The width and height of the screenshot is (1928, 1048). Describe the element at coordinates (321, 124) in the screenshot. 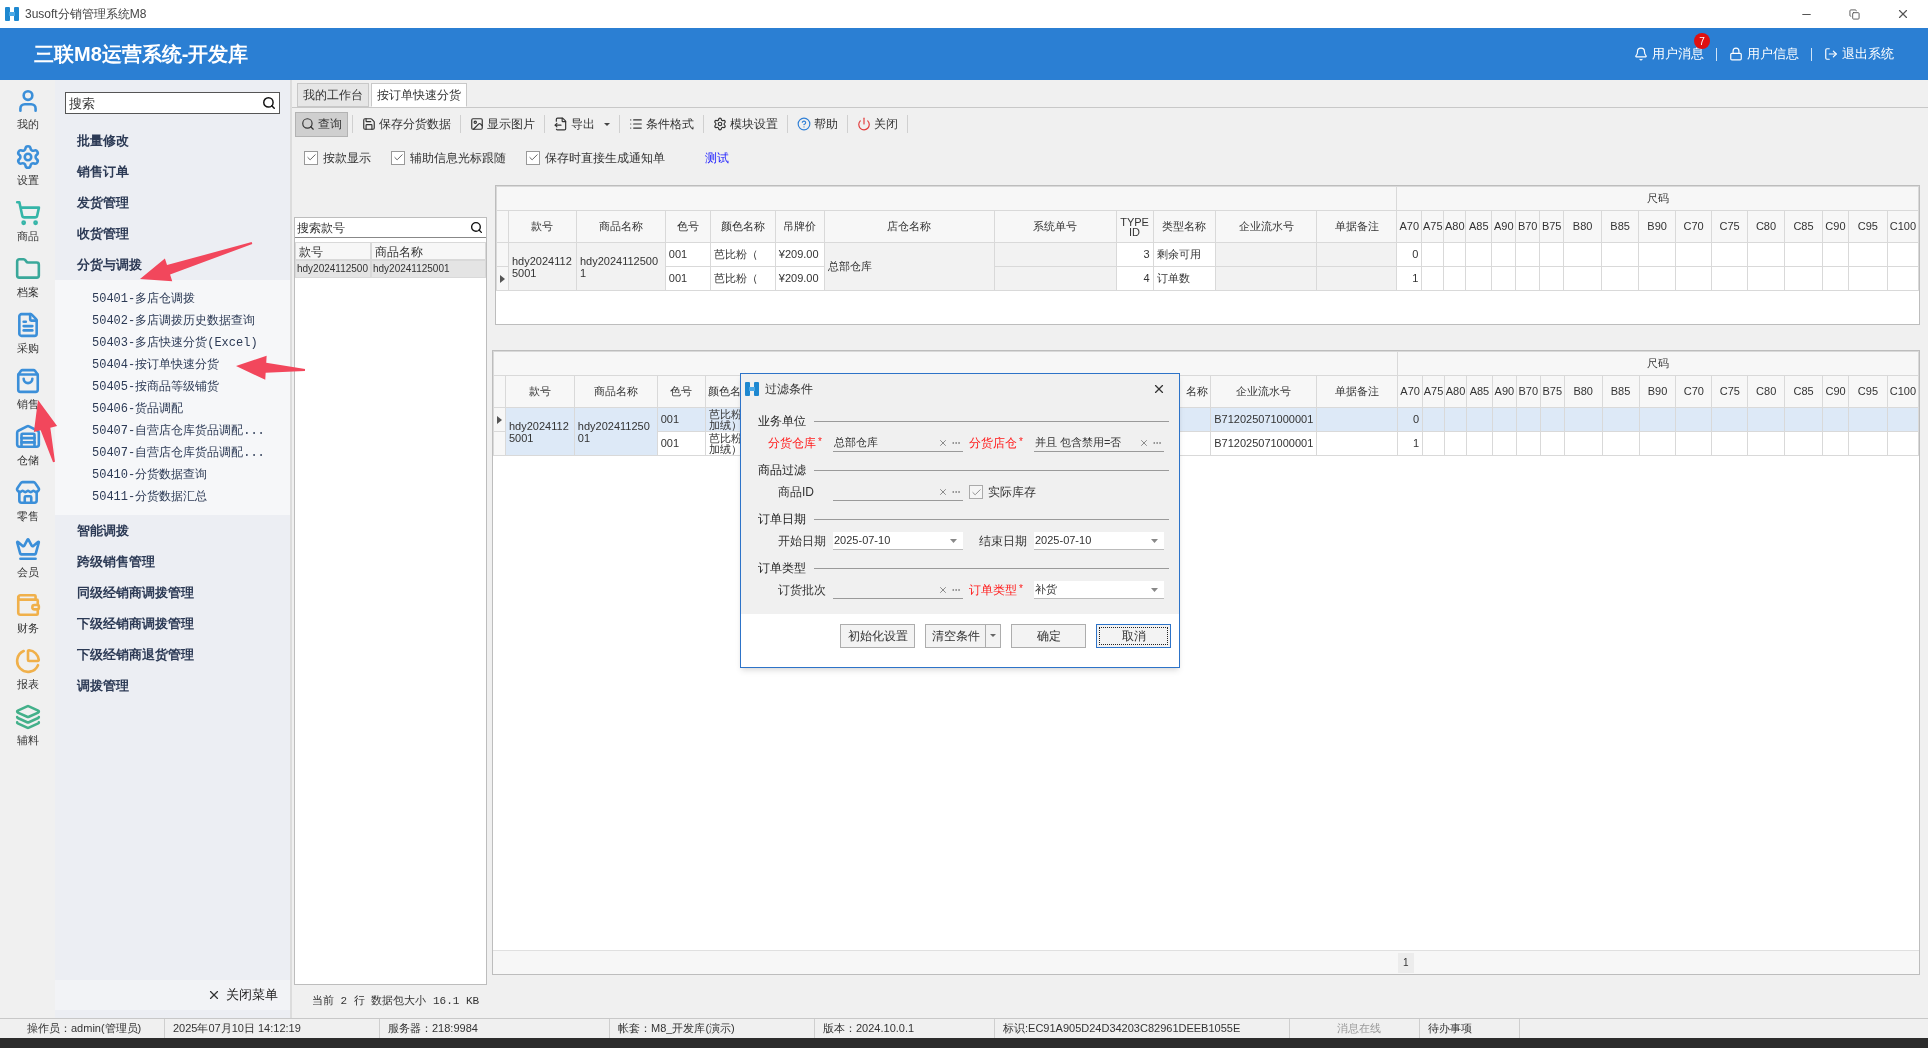

I see `toolbar-button: 查询` at that location.